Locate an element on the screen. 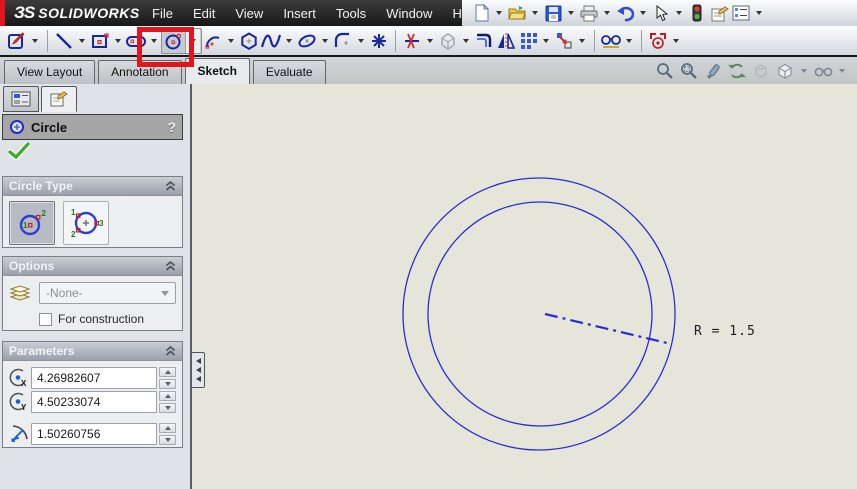 The height and width of the screenshot is (489, 857). menu-insert: Insert is located at coordinates (299, 13).